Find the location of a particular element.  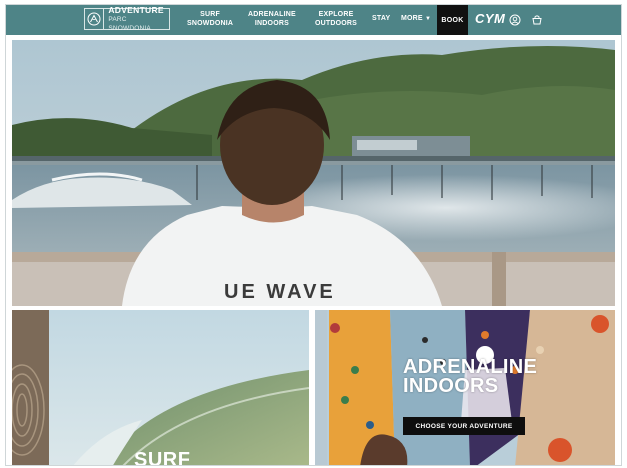

nav-item-adrenaline-line1: ADRENALINE is located at coordinates (272, 14).